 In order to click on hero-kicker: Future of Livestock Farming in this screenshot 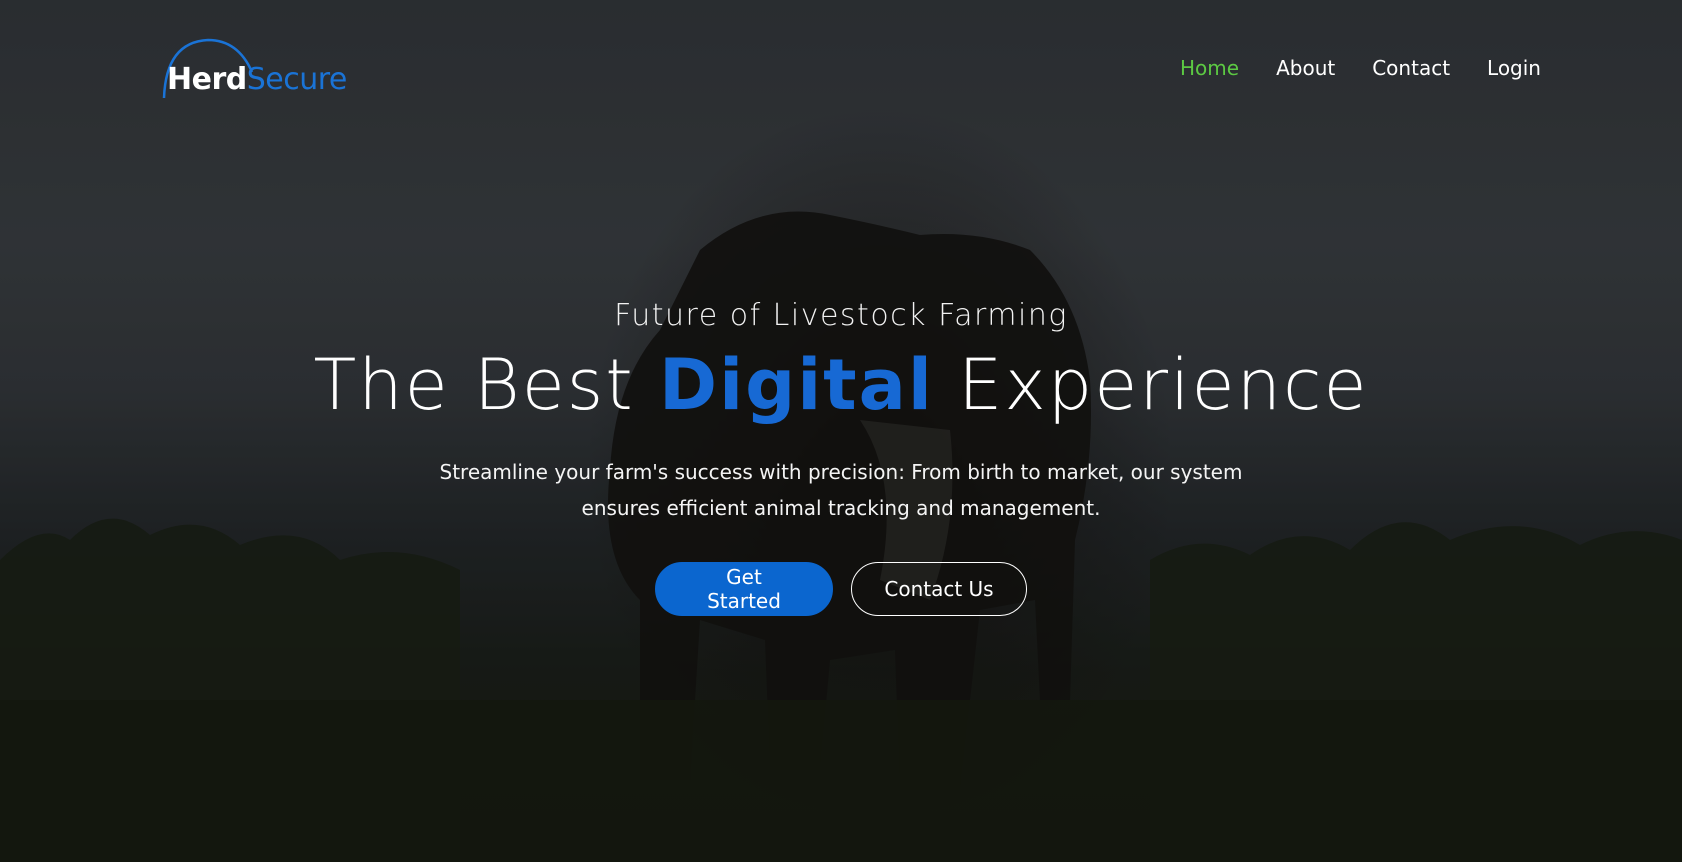, I will do `click(841, 315)`.